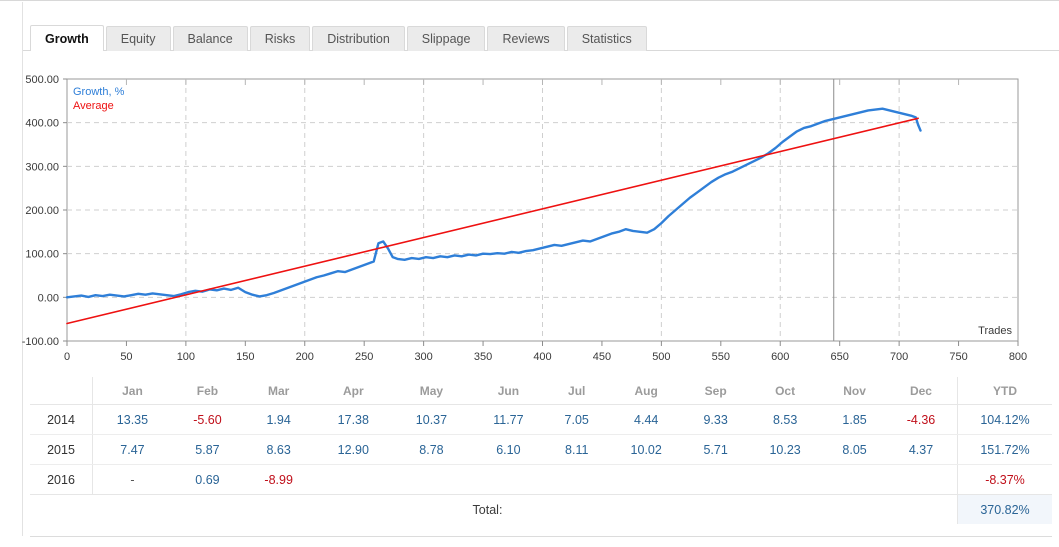  I want to click on table-header: Jan Feb Mar Apr May Jun Jul Aug Sep Oct Nov Dec YTD, so click(541, 391).